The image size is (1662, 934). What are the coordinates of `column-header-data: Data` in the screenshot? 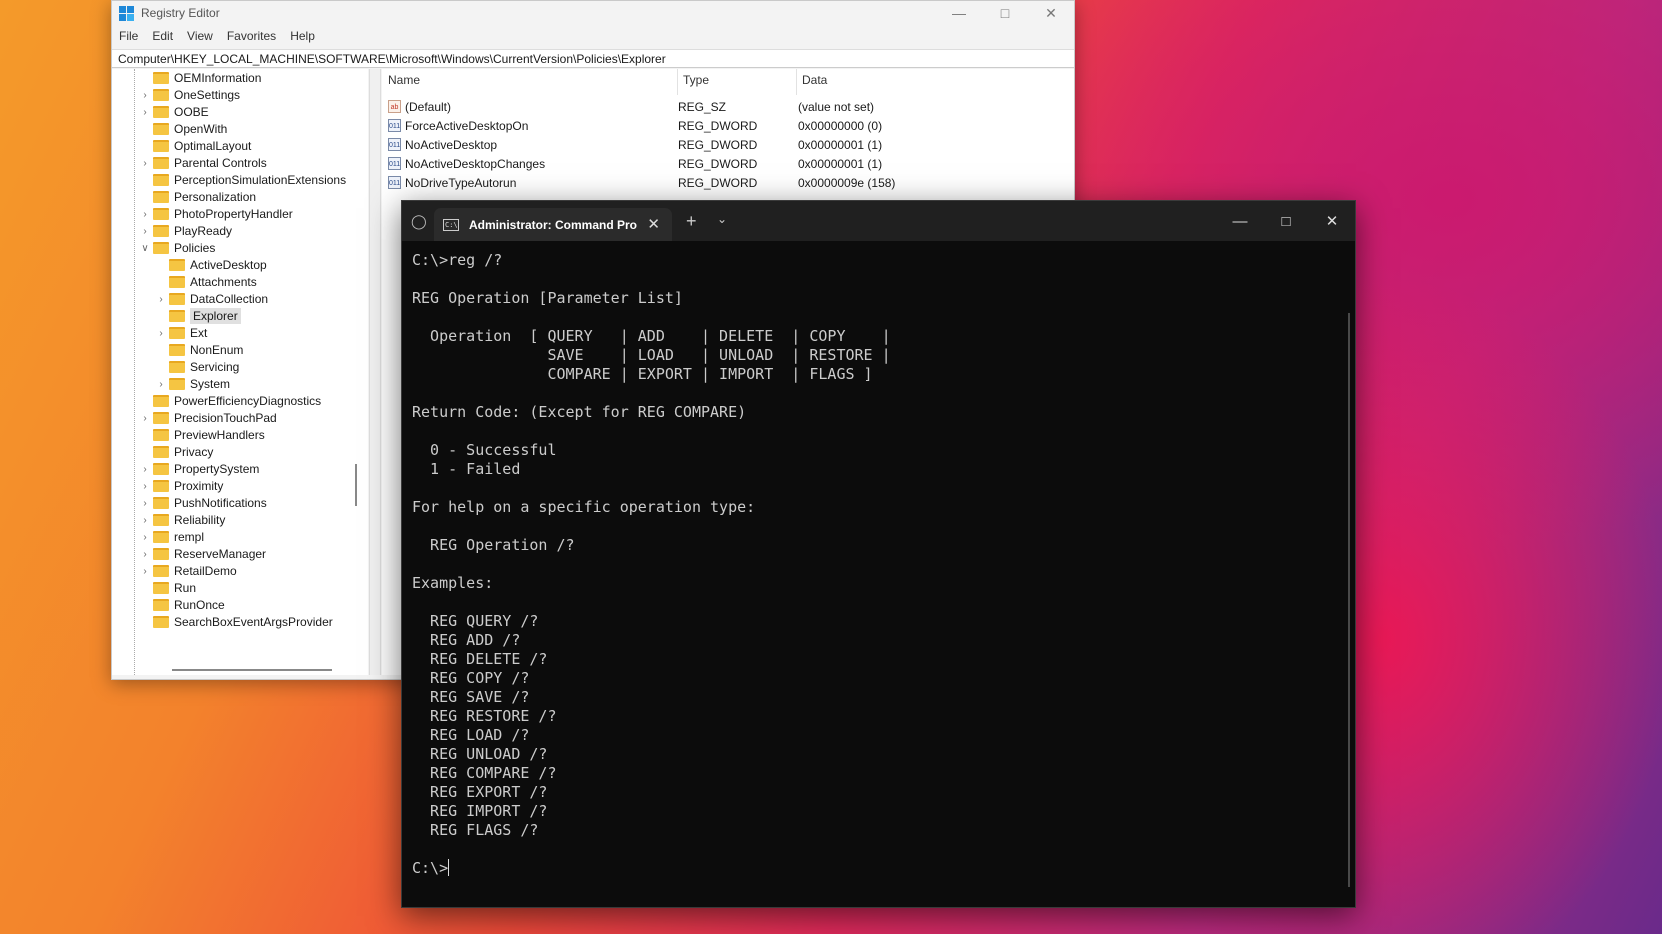 It's located at (814, 83).